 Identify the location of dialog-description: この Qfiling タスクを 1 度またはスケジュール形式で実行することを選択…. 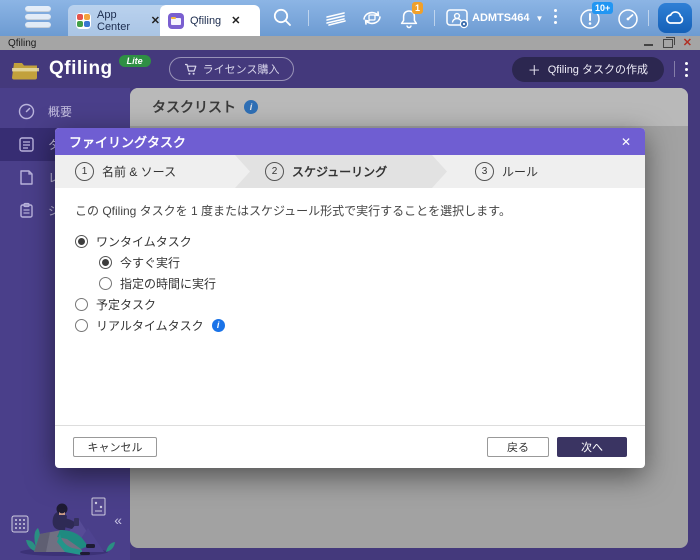
(293, 211).